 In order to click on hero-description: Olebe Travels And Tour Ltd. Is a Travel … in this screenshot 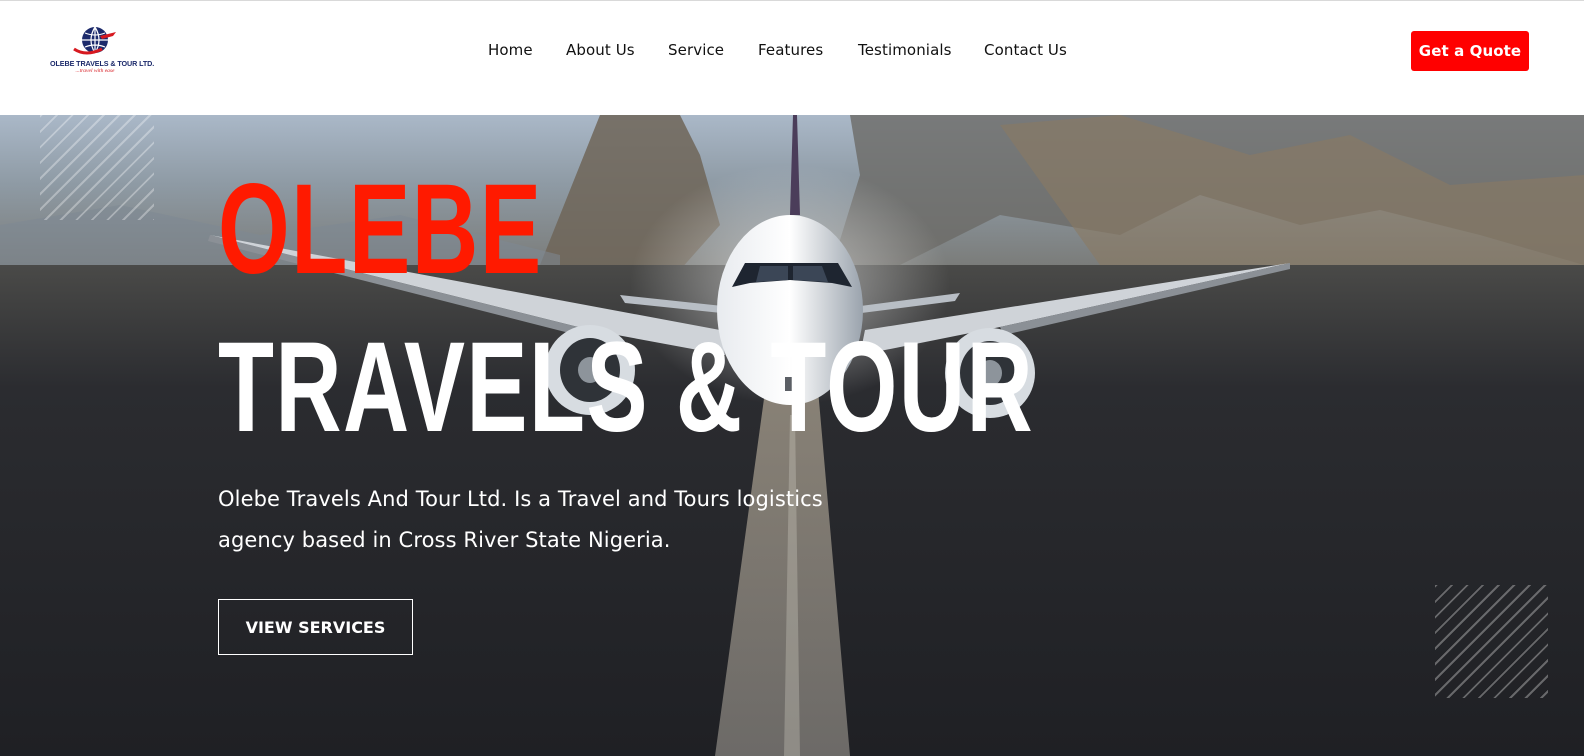, I will do `click(520, 519)`.